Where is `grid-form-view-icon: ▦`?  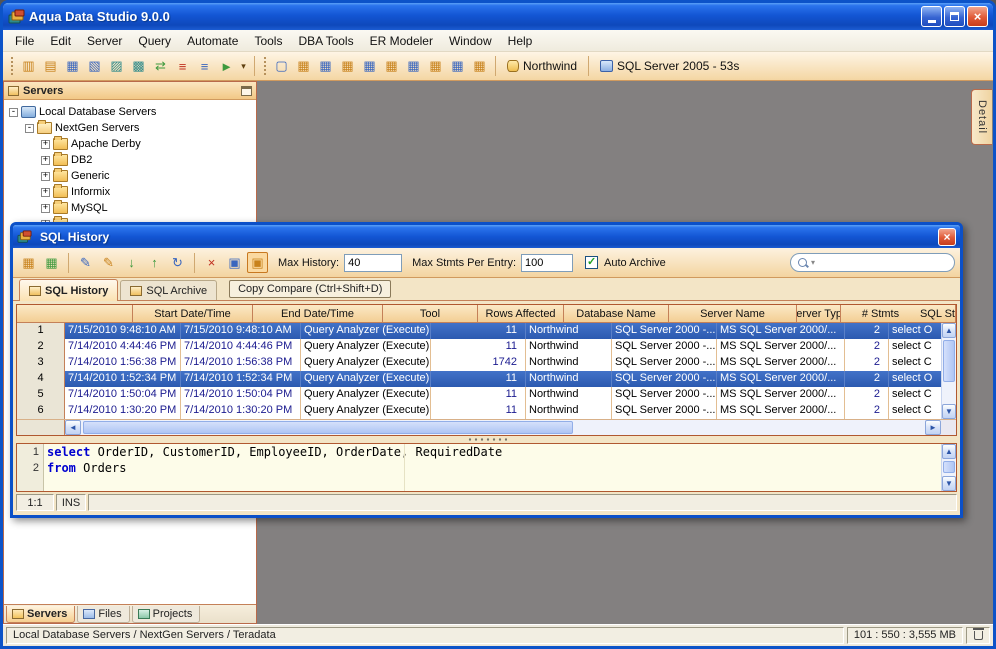
grid-form-view-icon: ▦ is located at coordinates (347, 66).